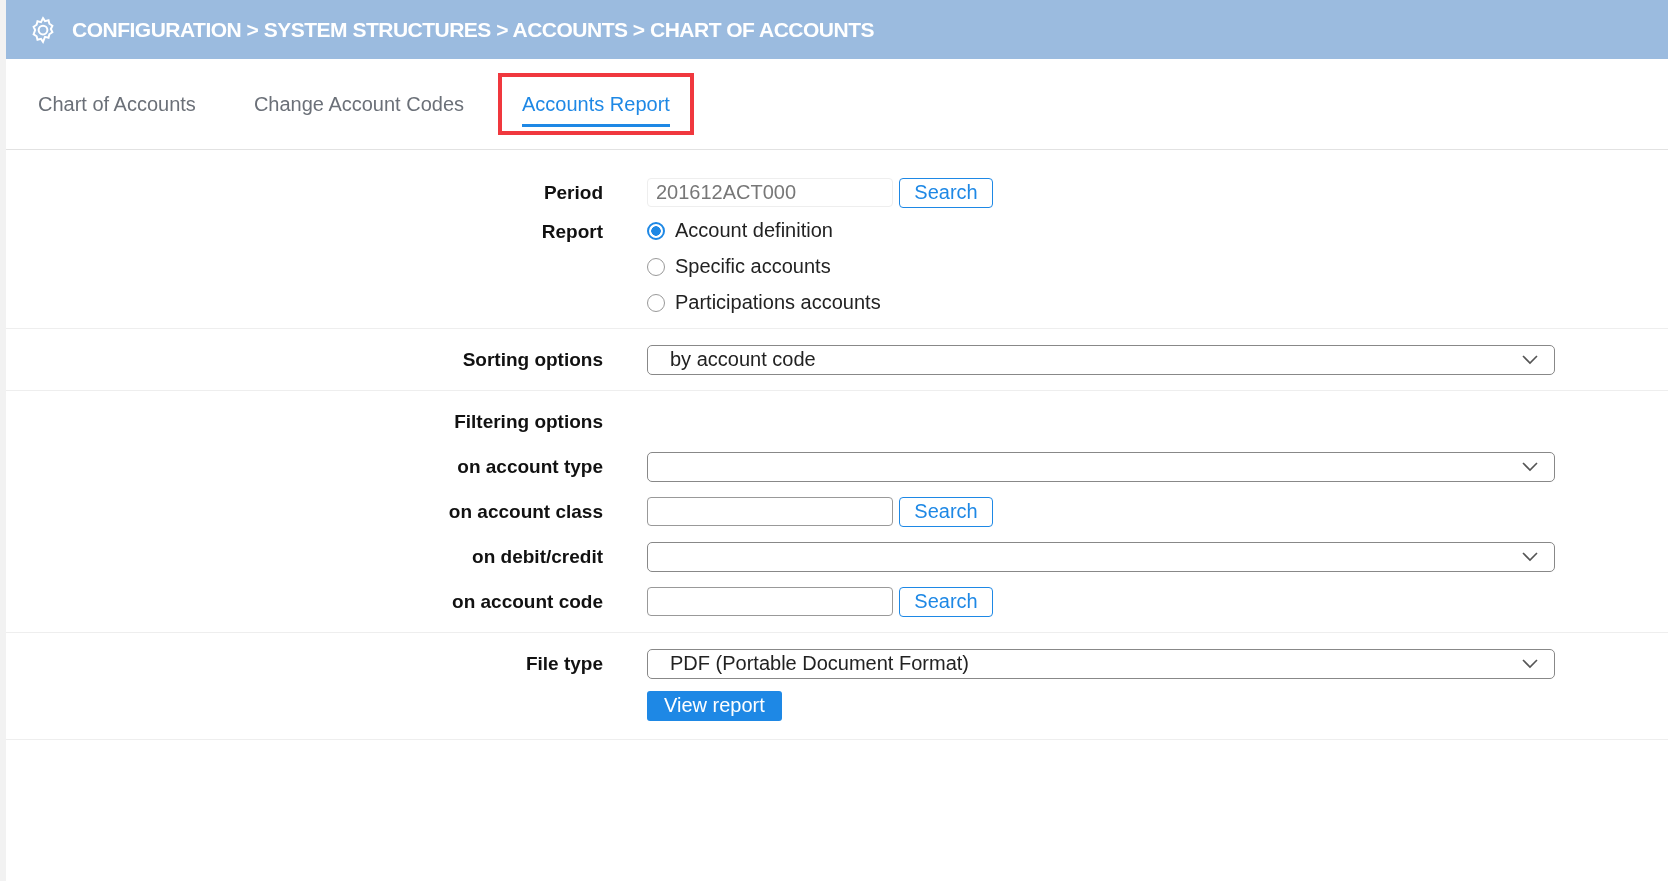  What do you see at coordinates (572, 231) in the screenshot?
I see `field-label: Report` at bounding box center [572, 231].